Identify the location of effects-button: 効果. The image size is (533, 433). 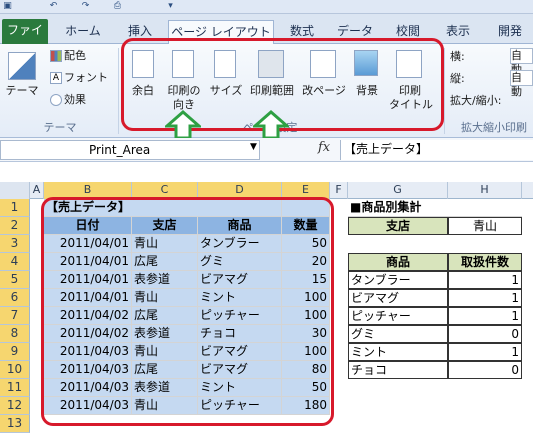
(84, 100).